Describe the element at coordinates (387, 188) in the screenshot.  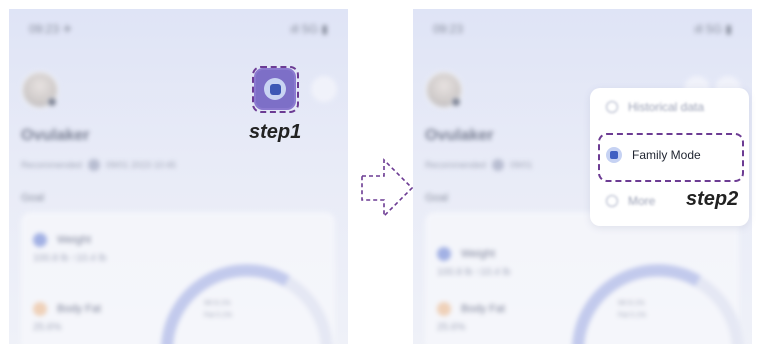
I see `arrow-right-icon` at that location.